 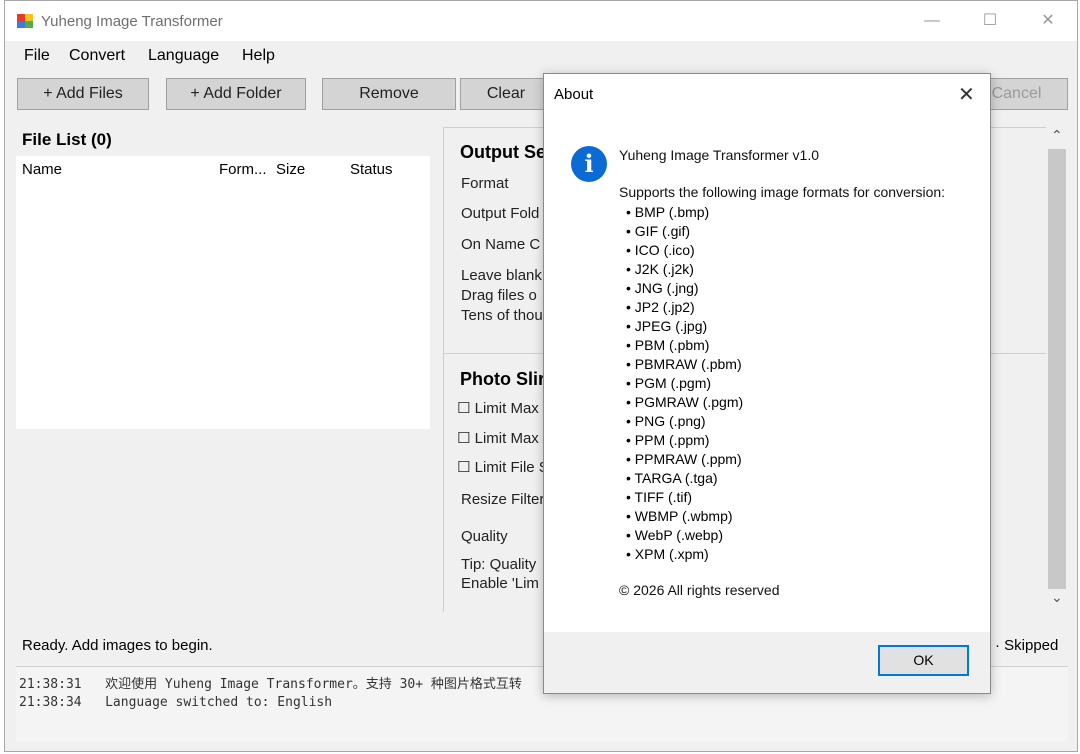 I want to click on file-list-title: File List (0), so click(x=67, y=139).